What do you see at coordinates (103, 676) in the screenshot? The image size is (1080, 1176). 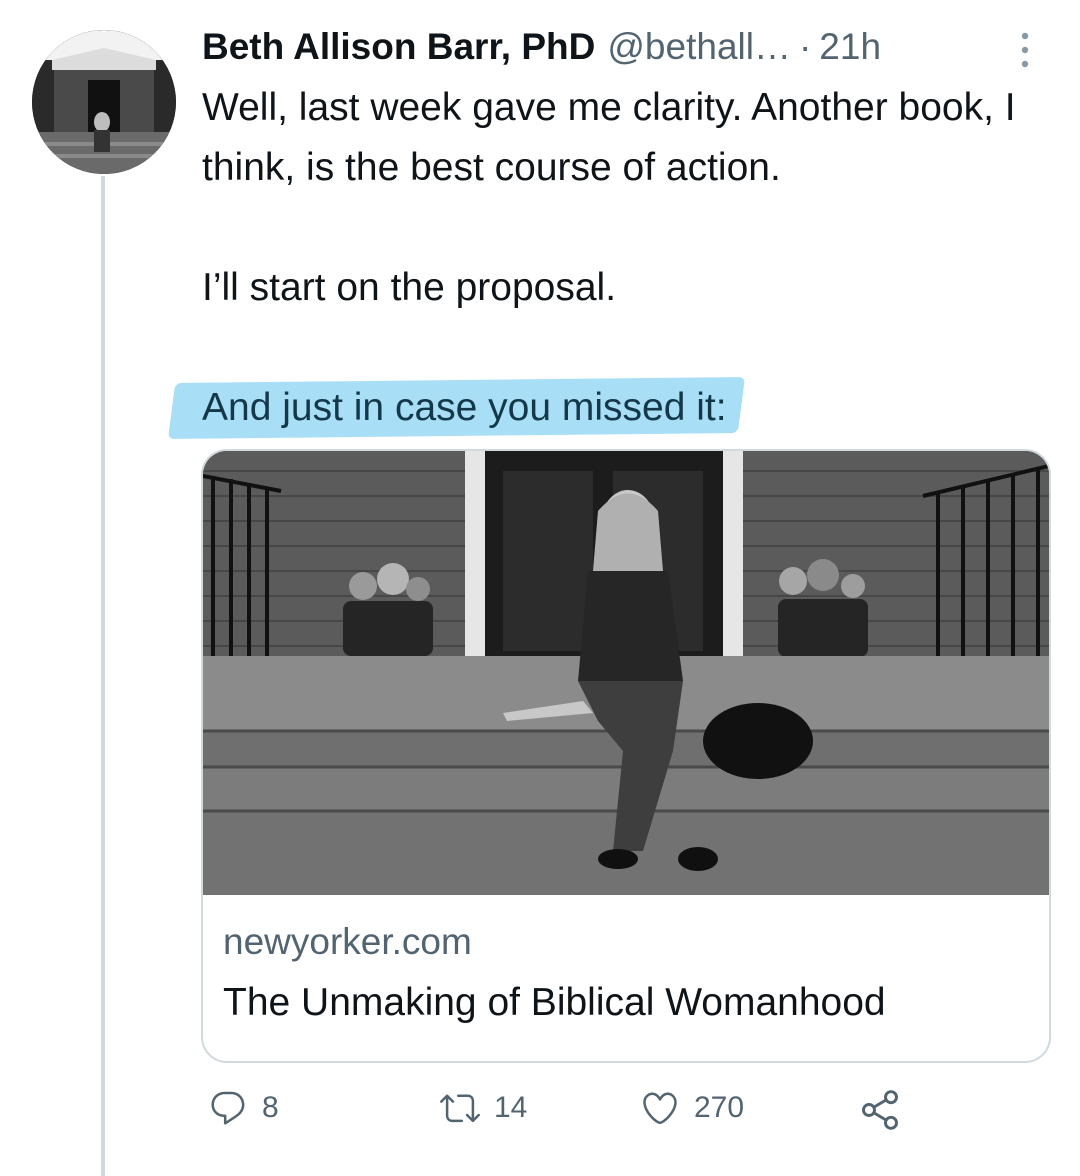 I see `thread-connector-line` at bounding box center [103, 676].